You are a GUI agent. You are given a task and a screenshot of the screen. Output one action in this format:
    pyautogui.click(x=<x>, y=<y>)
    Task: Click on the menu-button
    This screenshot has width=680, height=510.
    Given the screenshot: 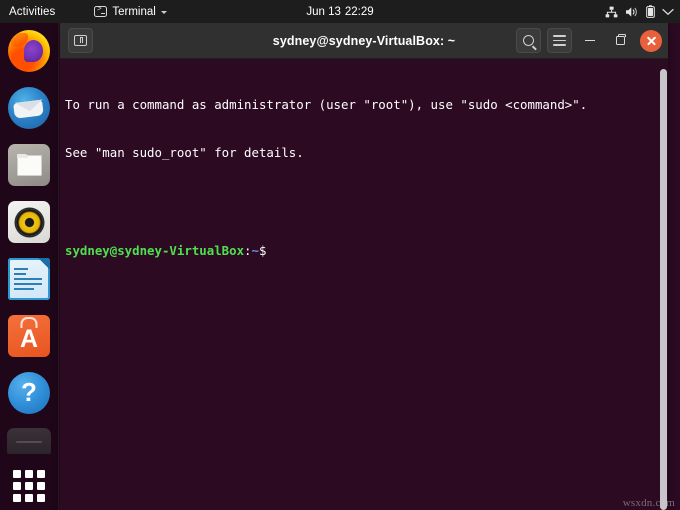 What is the action you would take?
    pyautogui.click(x=559, y=40)
    